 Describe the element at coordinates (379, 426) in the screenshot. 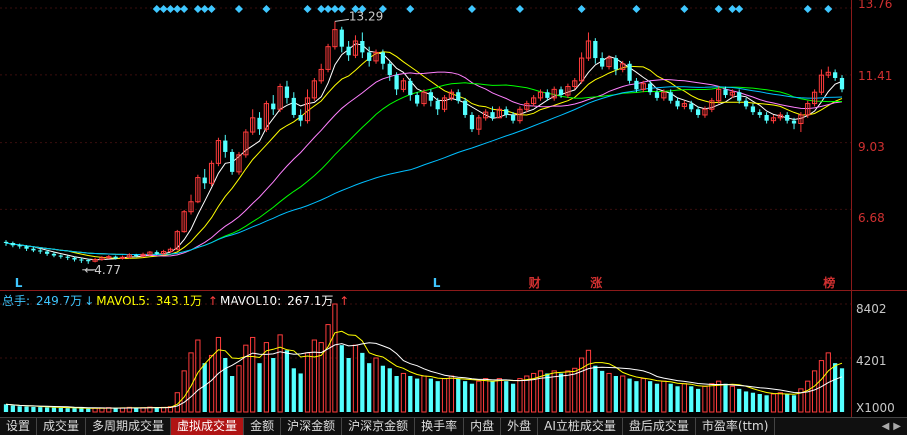

I see `tab-sh-sz-bj-amount: 沪深京金额` at that location.